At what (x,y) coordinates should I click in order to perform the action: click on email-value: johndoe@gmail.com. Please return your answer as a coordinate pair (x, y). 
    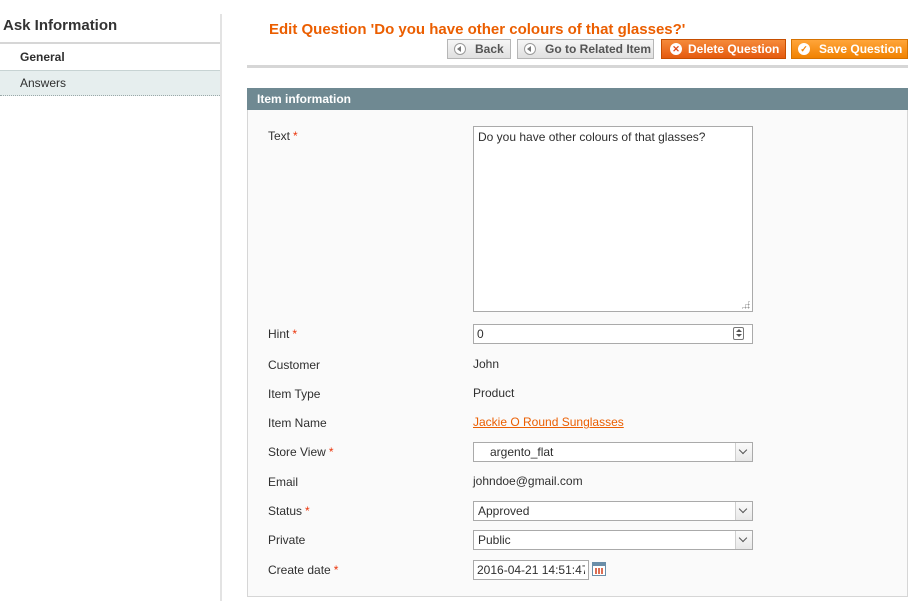
    Looking at the image, I should click on (528, 481).